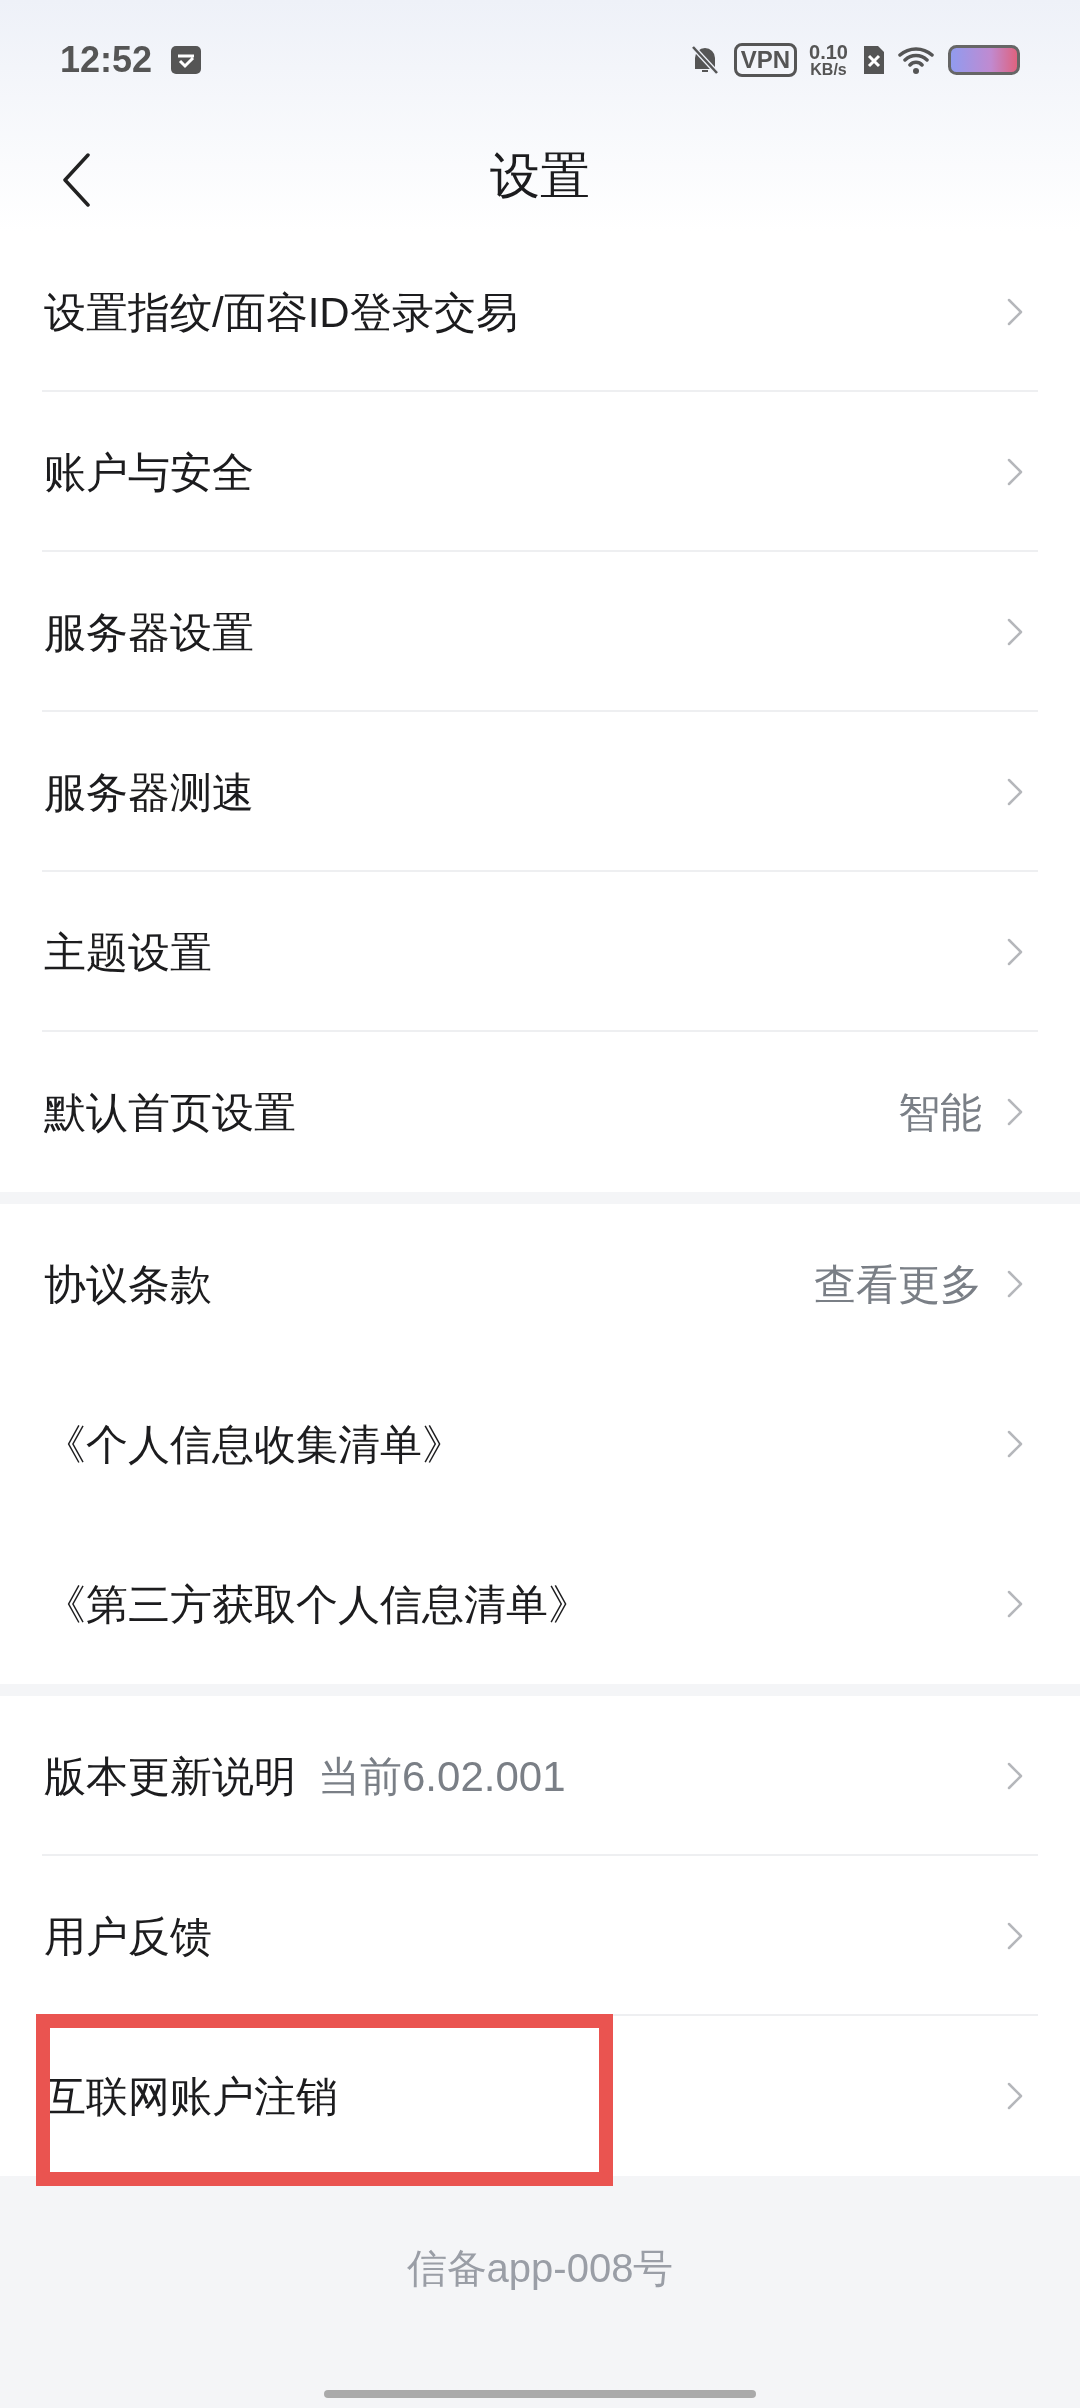  Describe the element at coordinates (128, 1284) in the screenshot. I see `row-label: 协议条款` at that location.